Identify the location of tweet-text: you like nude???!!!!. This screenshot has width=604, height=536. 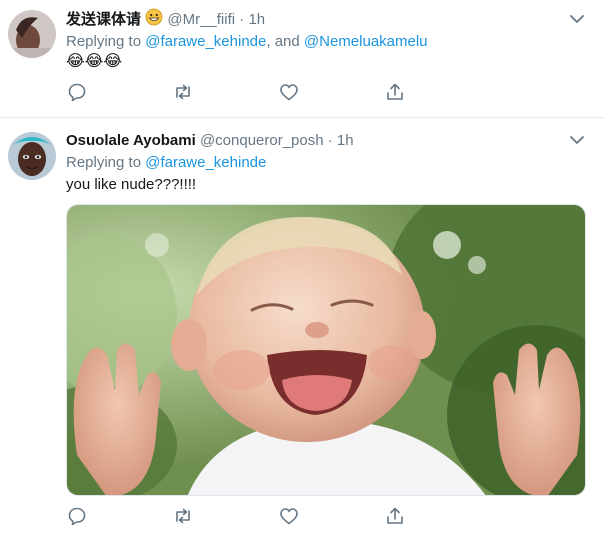
(131, 184).